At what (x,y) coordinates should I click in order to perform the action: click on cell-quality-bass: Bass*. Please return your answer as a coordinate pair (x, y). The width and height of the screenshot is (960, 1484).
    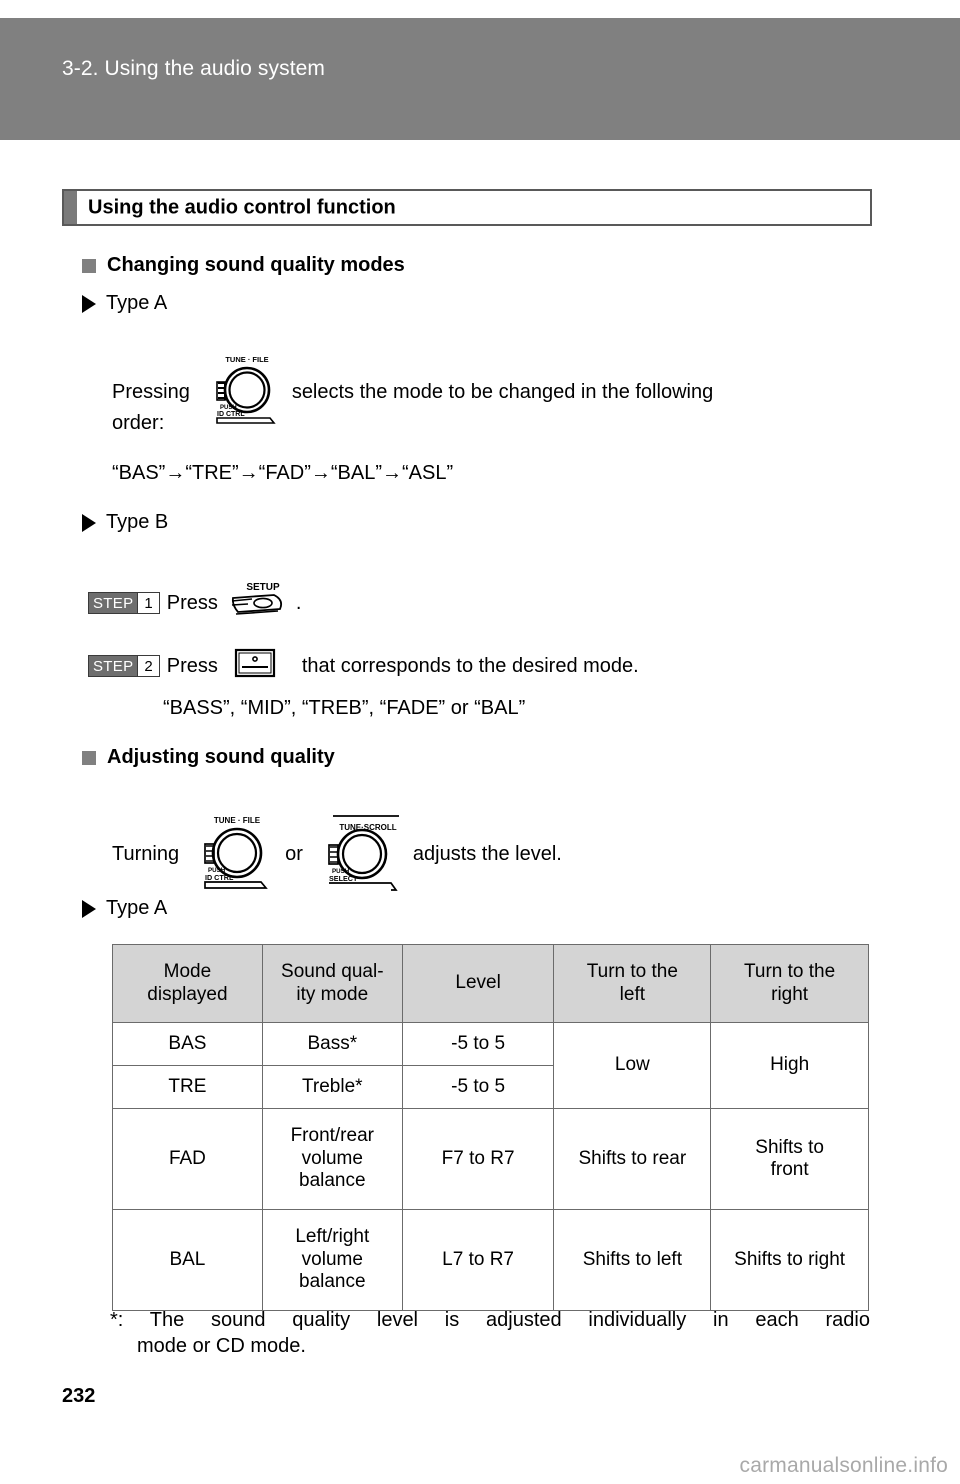
    Looking at the image, I should click on (332, 1044).